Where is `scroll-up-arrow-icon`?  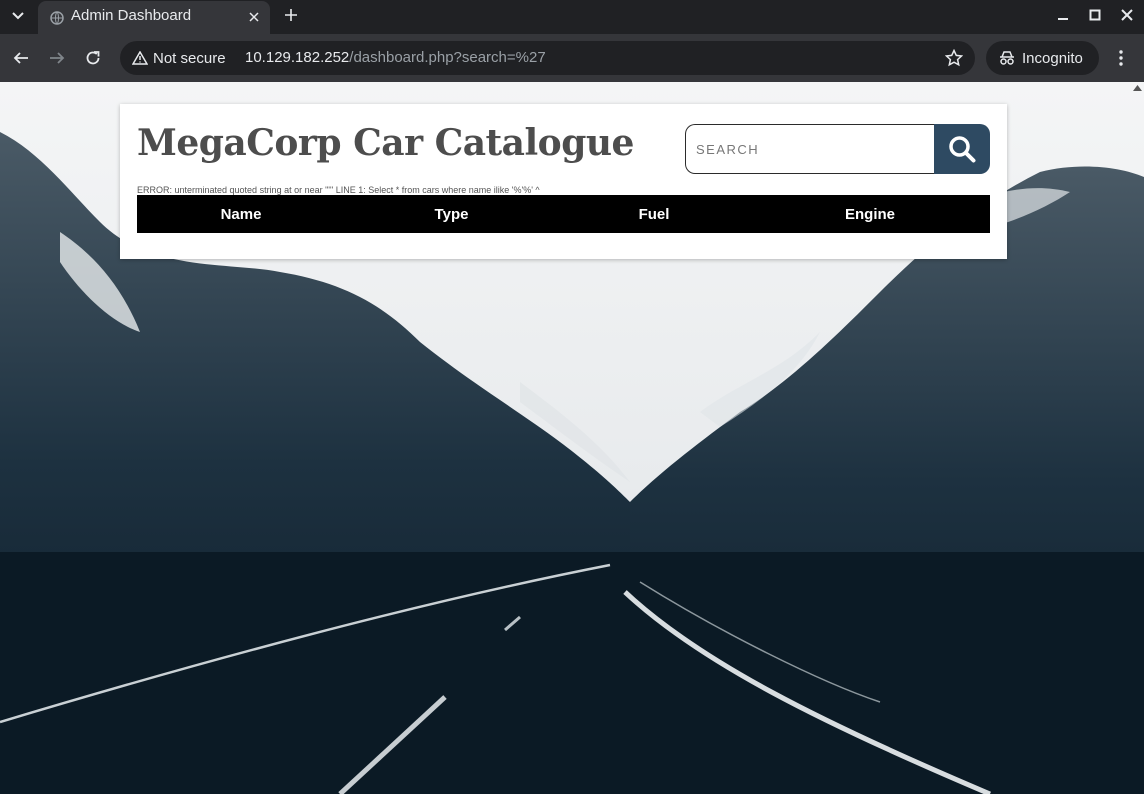 scroll-up-arrow-icon is located at coordinates (1137, 88).